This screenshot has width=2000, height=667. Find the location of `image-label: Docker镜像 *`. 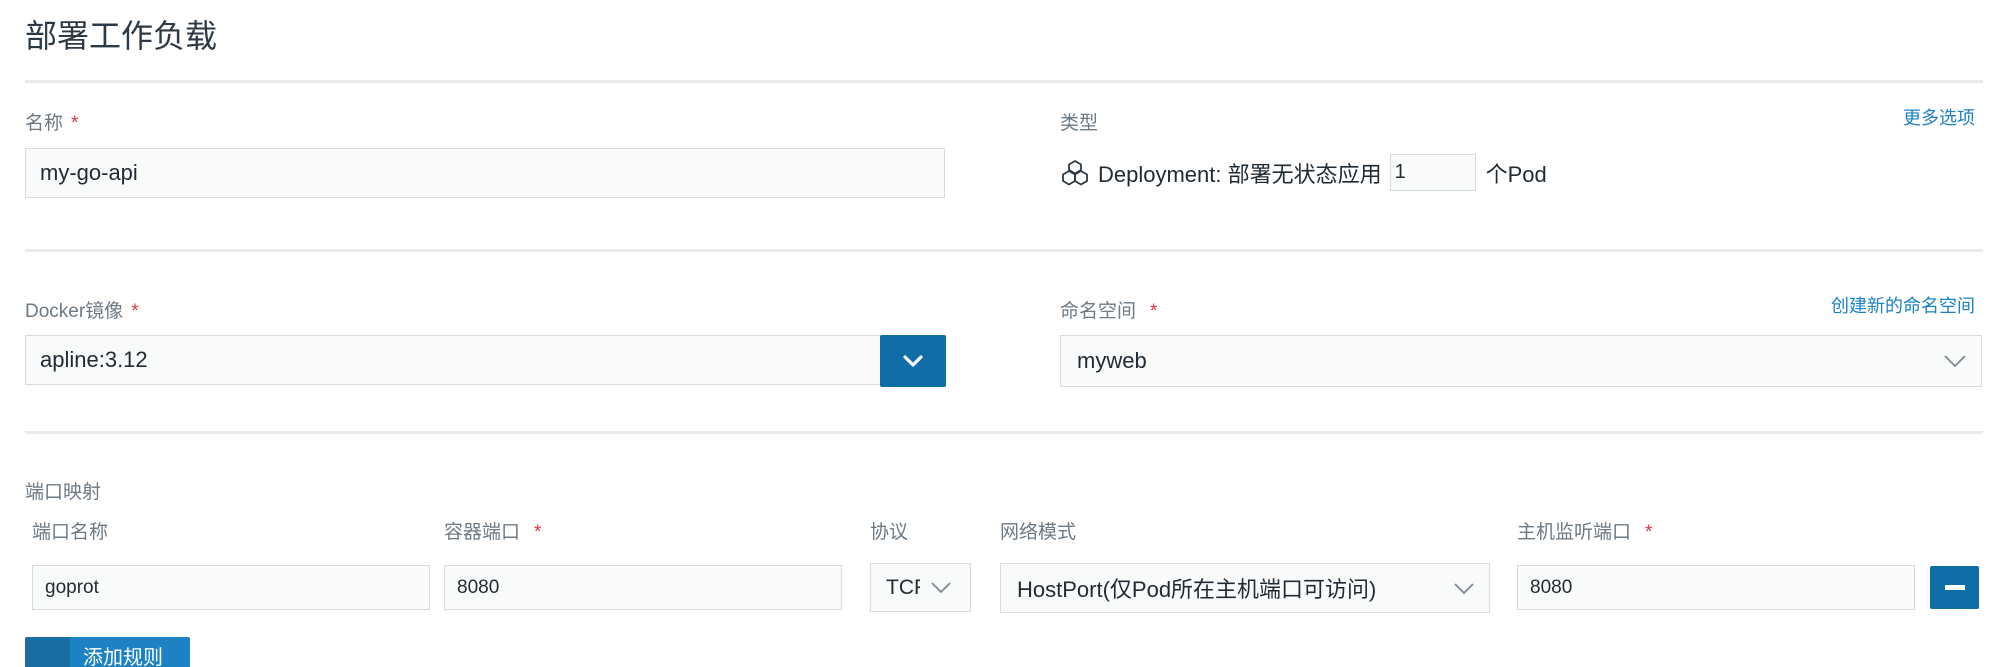

image-label: Docker镜像 * is located at coordinates (82, 312).